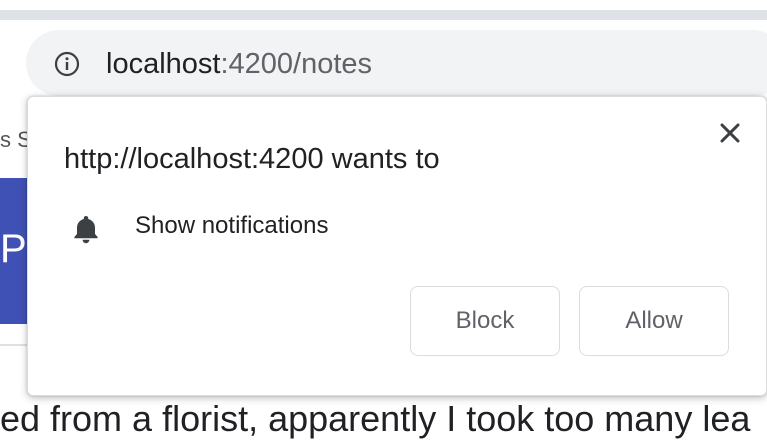 Image resolution: width=767 pixels, height=440 pixels. Describe the element at coordinates (485, 321) in the screenshot. I see `block-button: Block` at that location.